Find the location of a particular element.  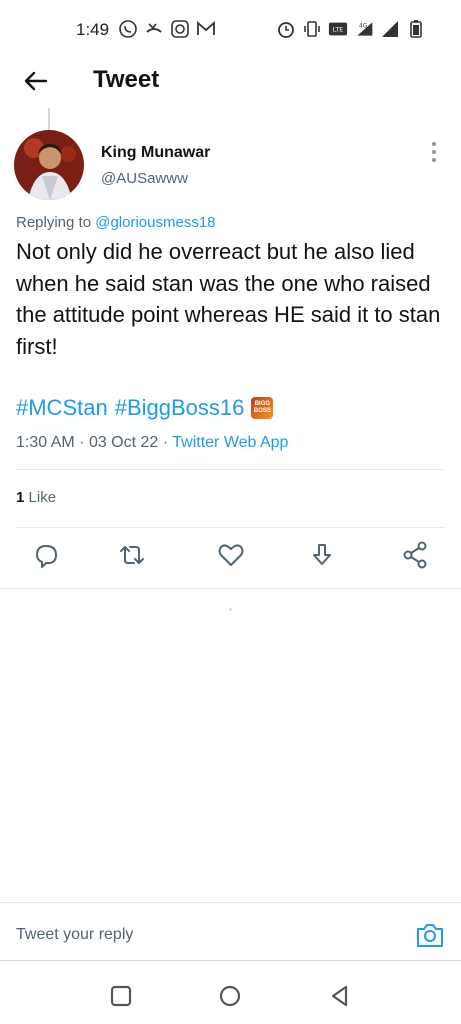

avatar is located at coordinates (49, 165).